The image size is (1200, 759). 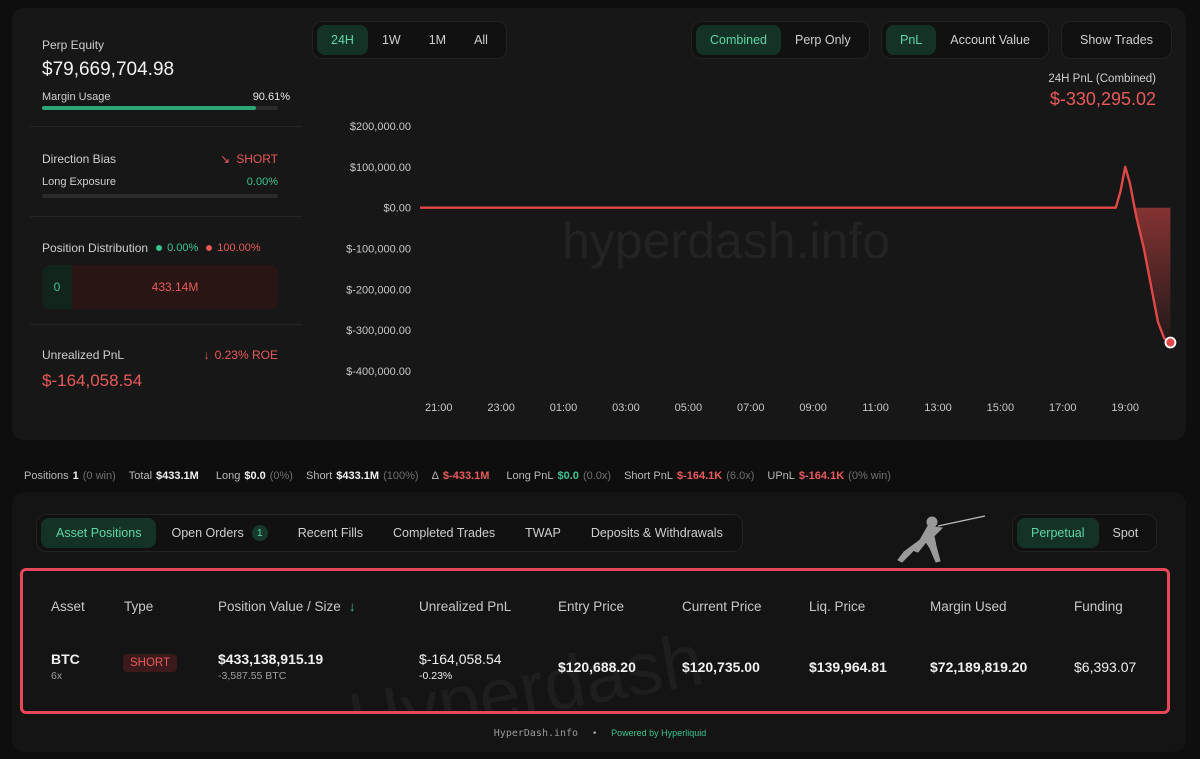 I want to click on chart-summary-value: $-330,295.02, so click(x=1102, y=99).